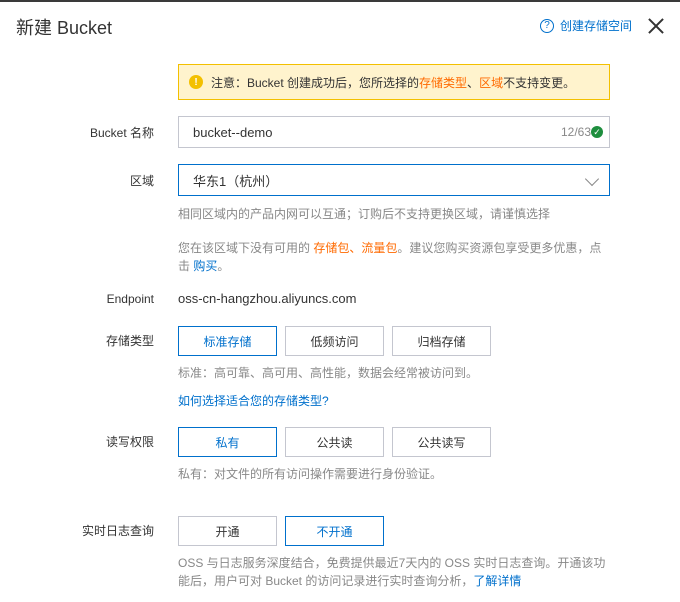 The width and height of the screenshot is (680, 602). I want to click on notice-region: 区域, so click(491, 82).